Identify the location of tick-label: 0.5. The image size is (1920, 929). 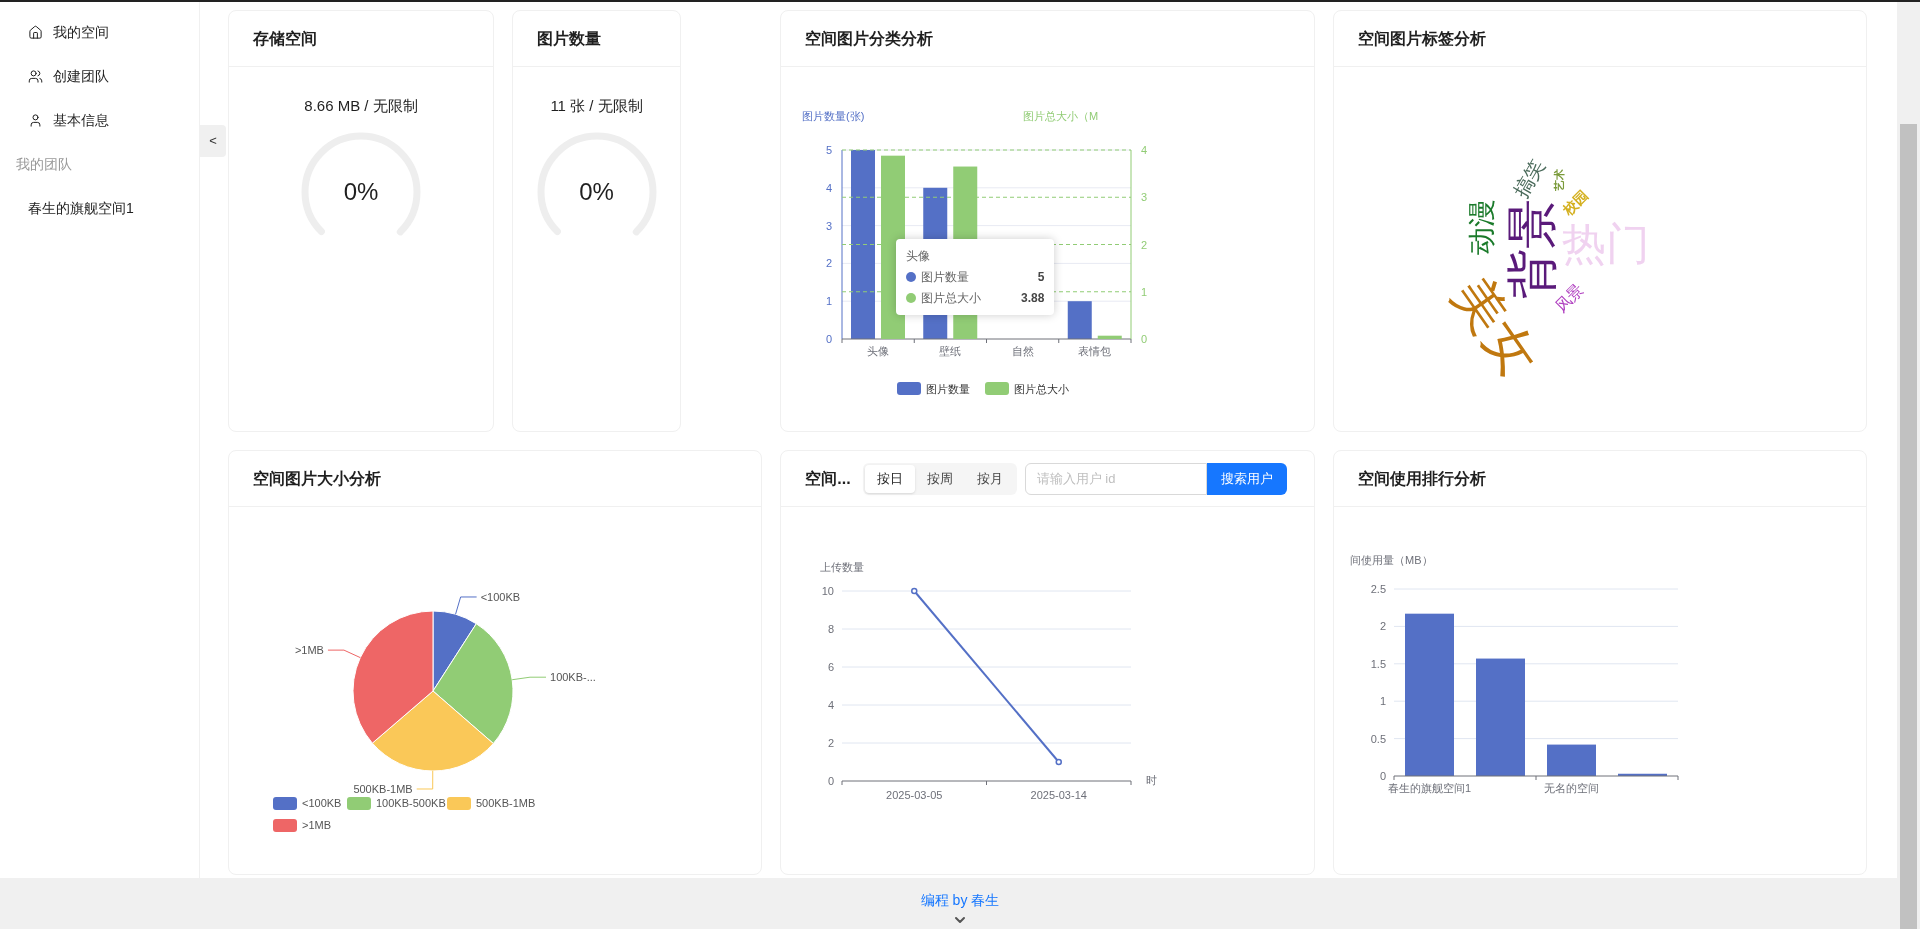
(1378, 738).